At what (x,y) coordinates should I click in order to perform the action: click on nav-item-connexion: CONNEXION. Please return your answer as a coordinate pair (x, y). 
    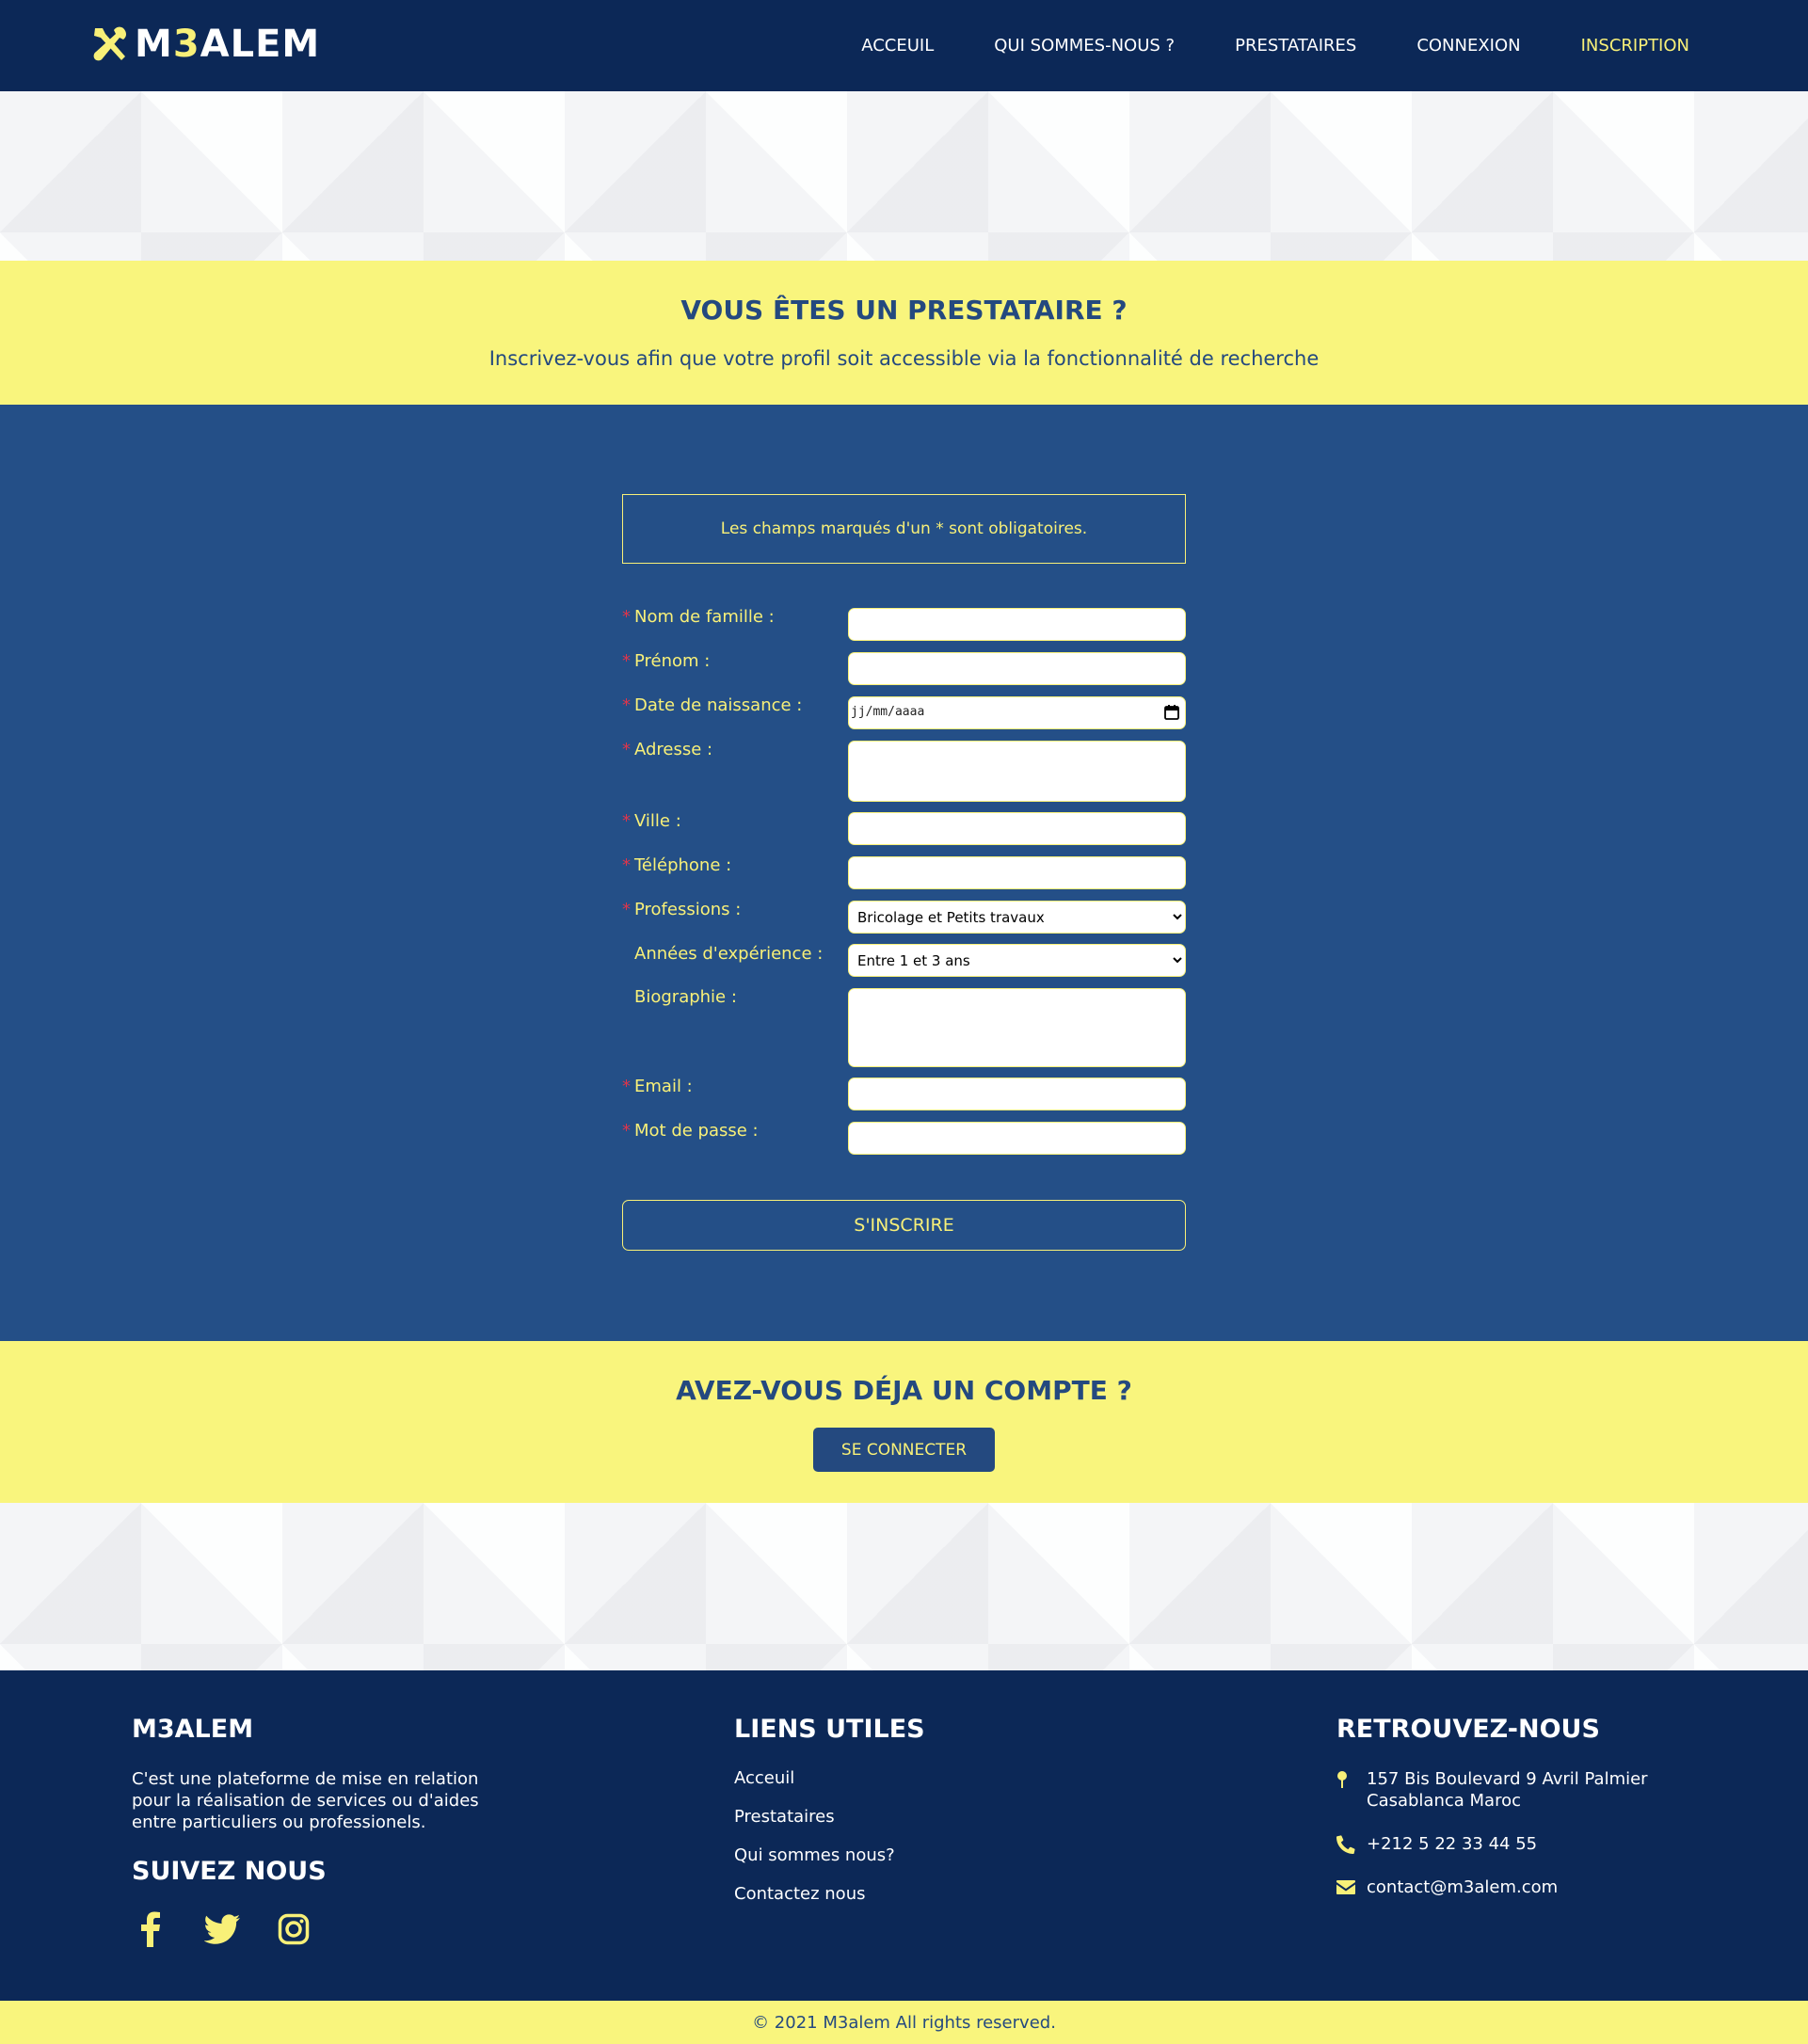
    Looking at the image, I should click on (1468, 46).